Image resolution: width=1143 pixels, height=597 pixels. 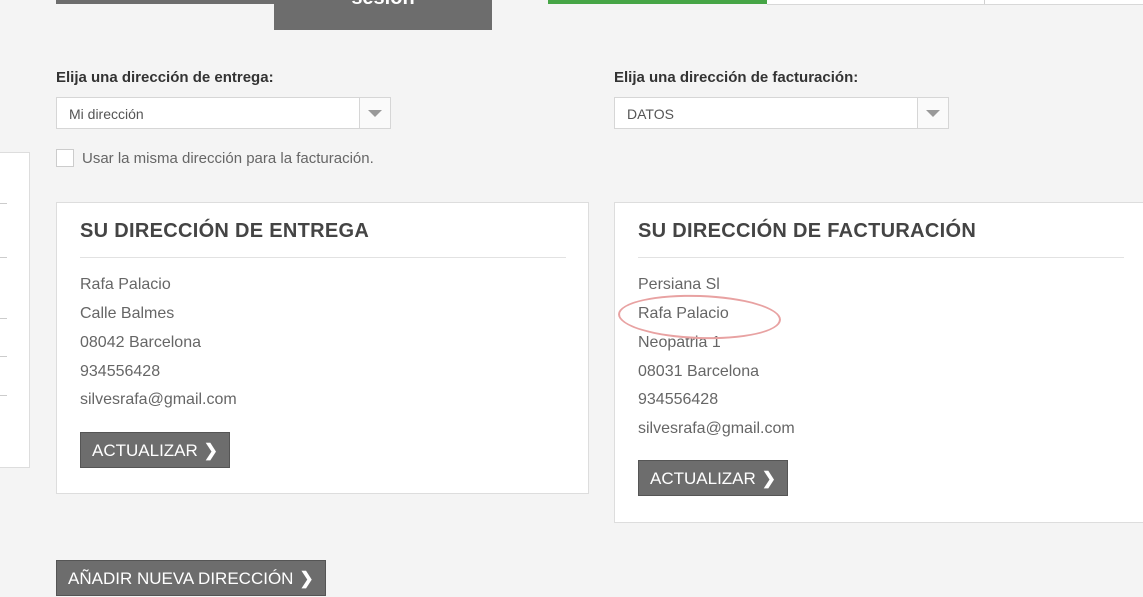 What do you see at coordinates (716, 428) in the screenshot?
I see `billing-line: silvesrafa@gmail.com` at bounding box center [716, 428].